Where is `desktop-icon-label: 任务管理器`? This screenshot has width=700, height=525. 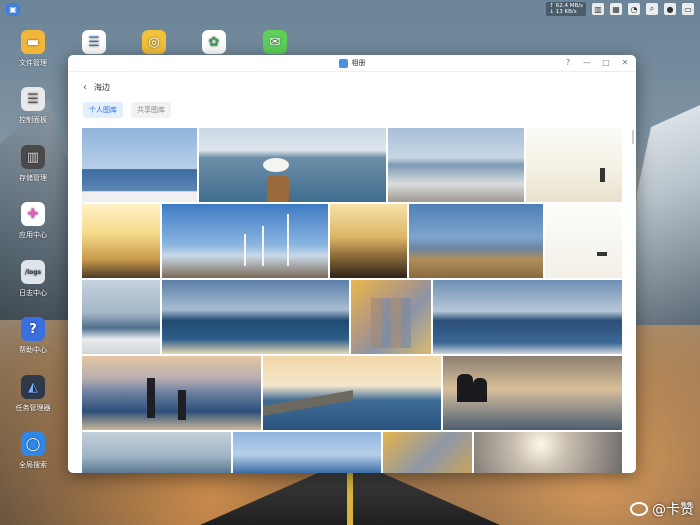 desktop-icon-label: 任务管理器 is located at coordinates (33, 408).